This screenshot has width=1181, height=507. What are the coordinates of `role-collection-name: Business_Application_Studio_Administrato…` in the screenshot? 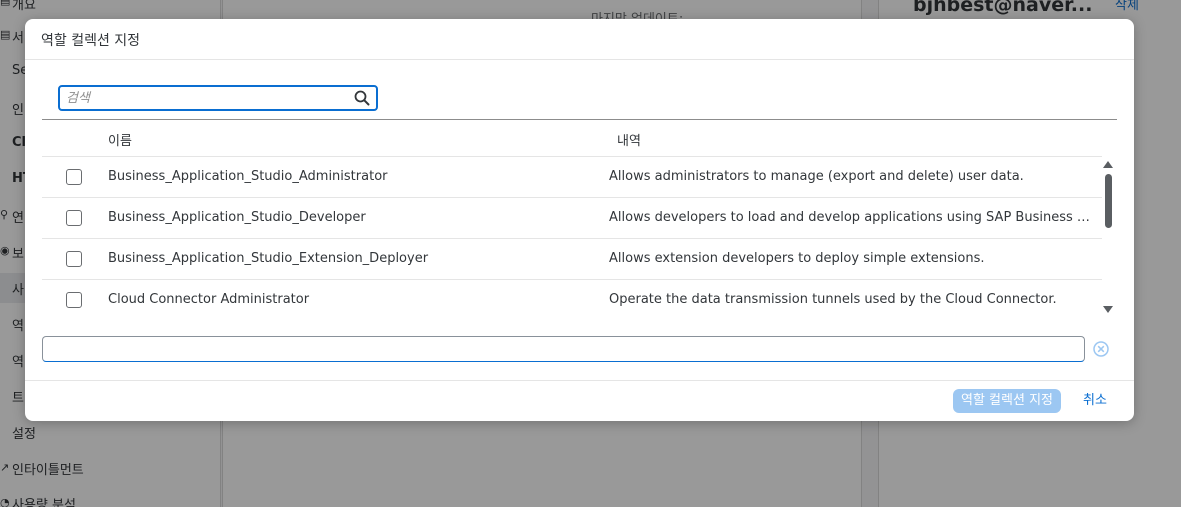 It's located at (248, 176).